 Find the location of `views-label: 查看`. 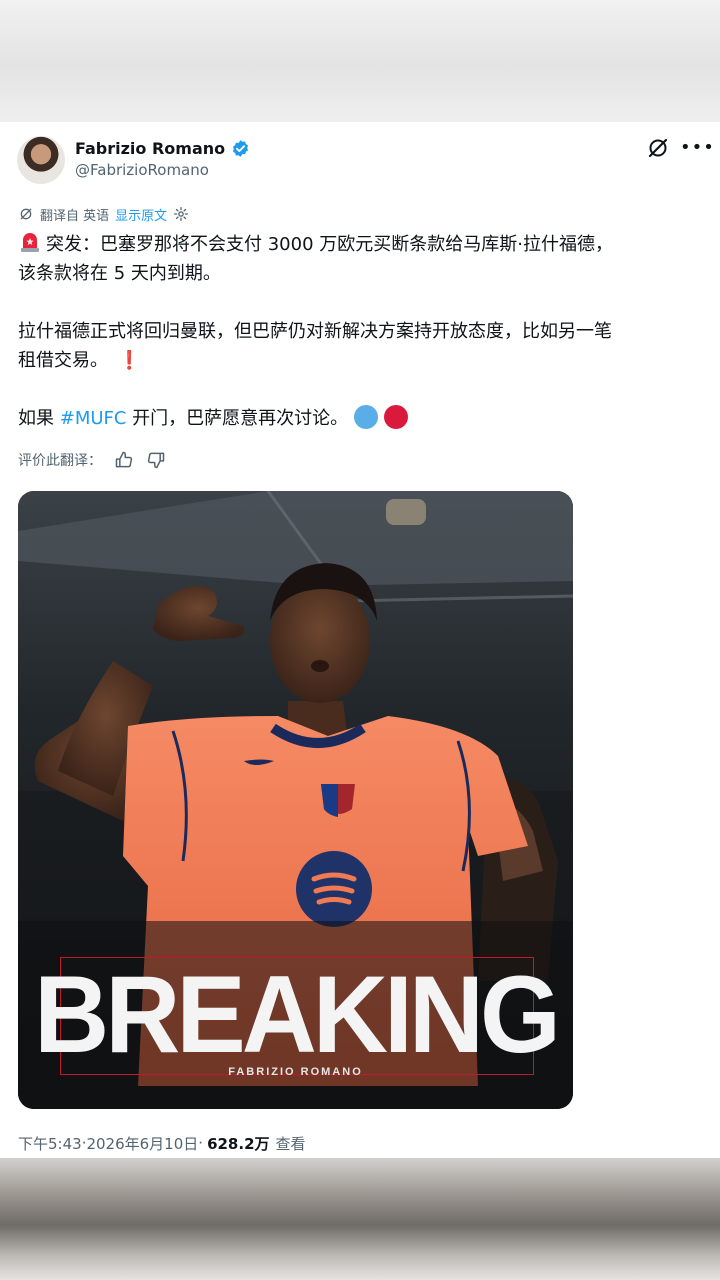

views-label: 查看 is located at coordinates (290, 1143).